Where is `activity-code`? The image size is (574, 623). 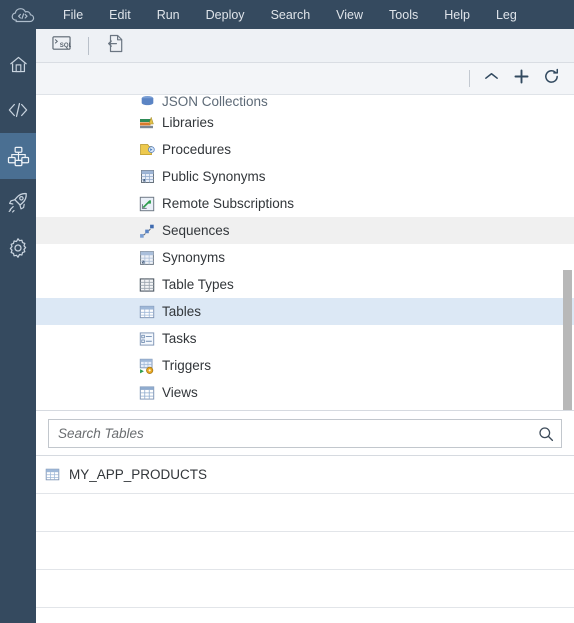
activity-code is located at coordinates (18, 110).